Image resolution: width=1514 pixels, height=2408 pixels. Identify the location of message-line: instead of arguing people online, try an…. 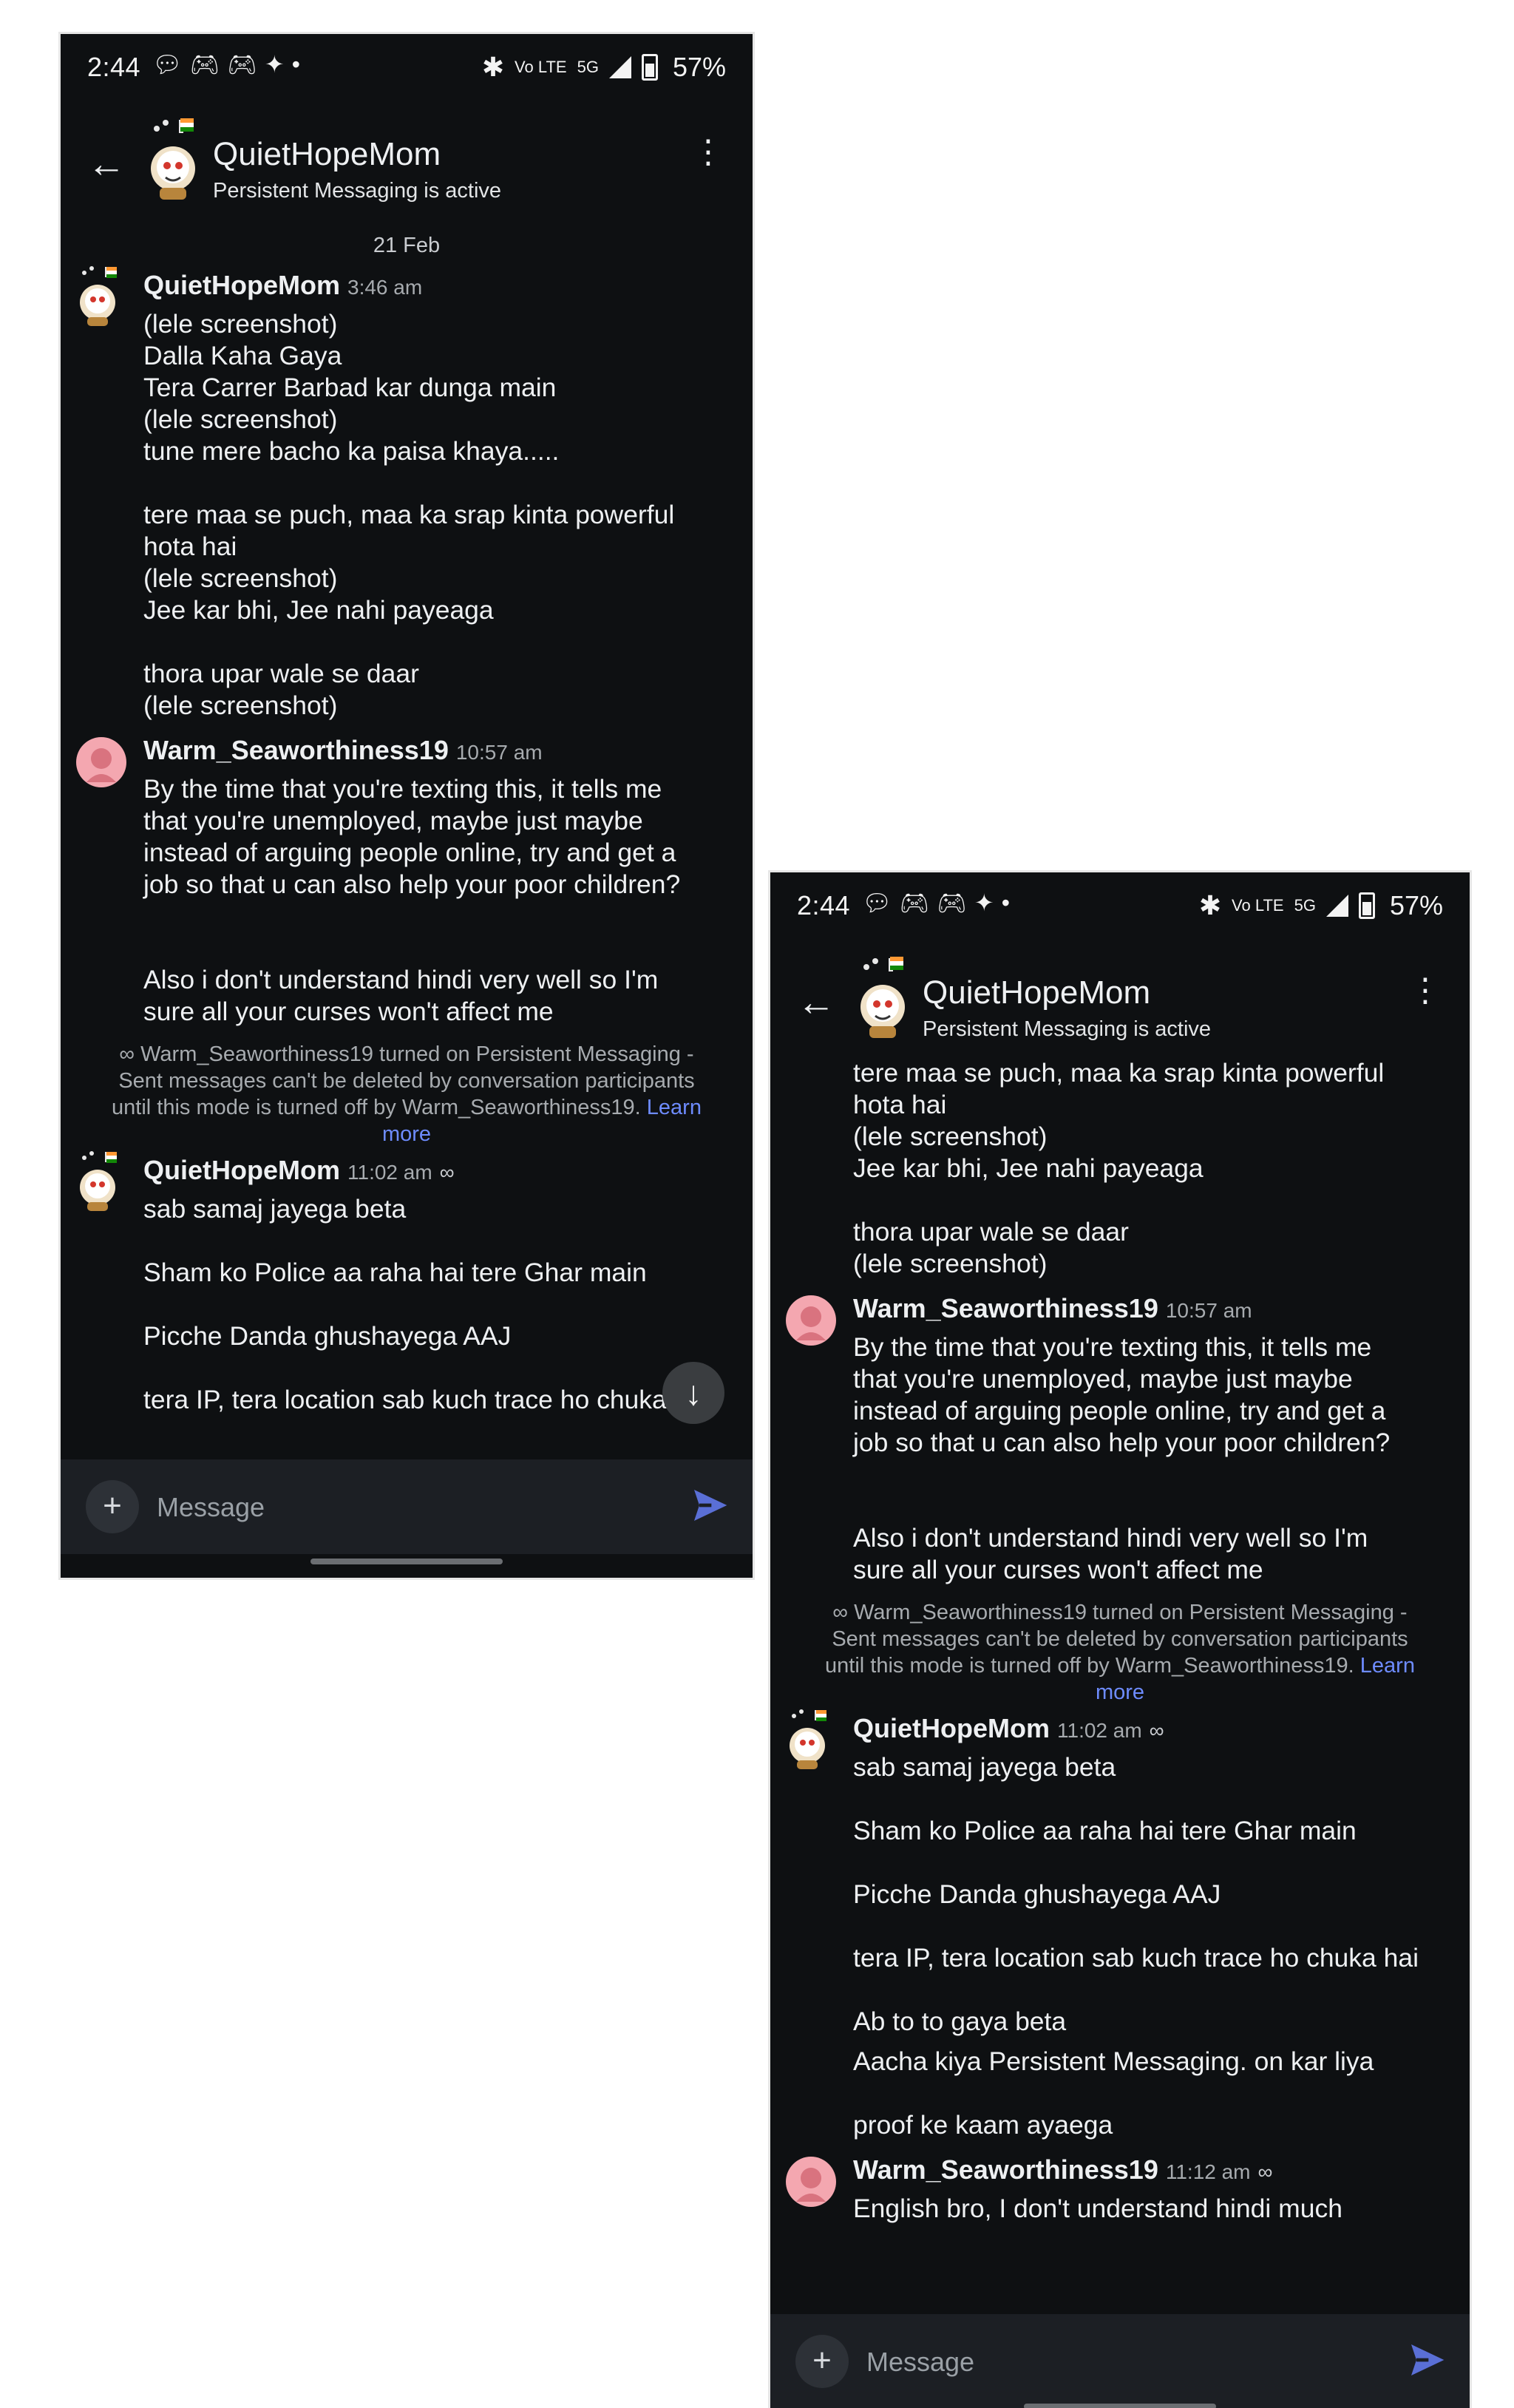
(1119, 1410).